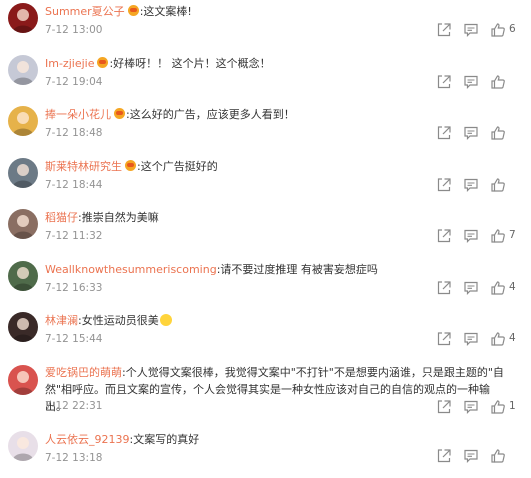 This screenshot has height=478, width=531. What do you see at coordinates (512, 406) in the screenshot?
I see `like-count: 1` at bounding box center [512, 406].